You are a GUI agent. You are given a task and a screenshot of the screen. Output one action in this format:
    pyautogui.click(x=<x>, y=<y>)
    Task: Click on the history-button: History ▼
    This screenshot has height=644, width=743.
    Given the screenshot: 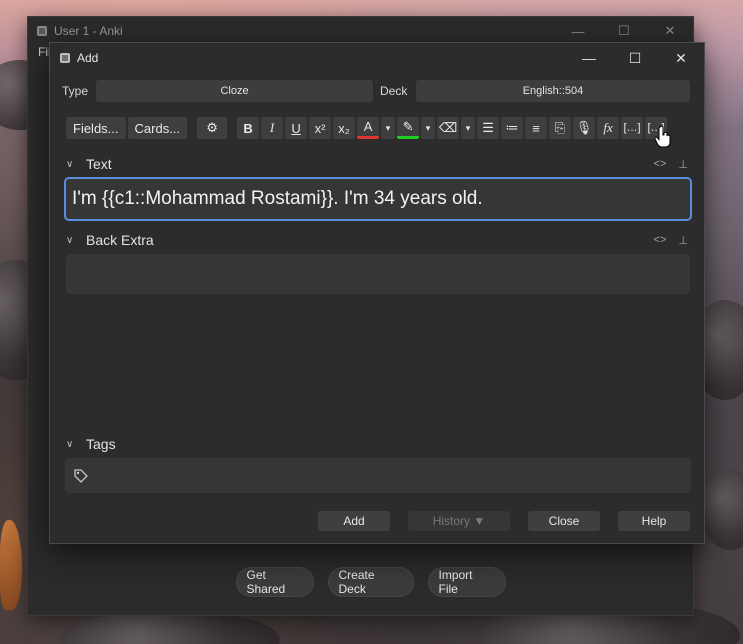 What is the action you would take?
    pyautogui.click(x=459, y=521)
    